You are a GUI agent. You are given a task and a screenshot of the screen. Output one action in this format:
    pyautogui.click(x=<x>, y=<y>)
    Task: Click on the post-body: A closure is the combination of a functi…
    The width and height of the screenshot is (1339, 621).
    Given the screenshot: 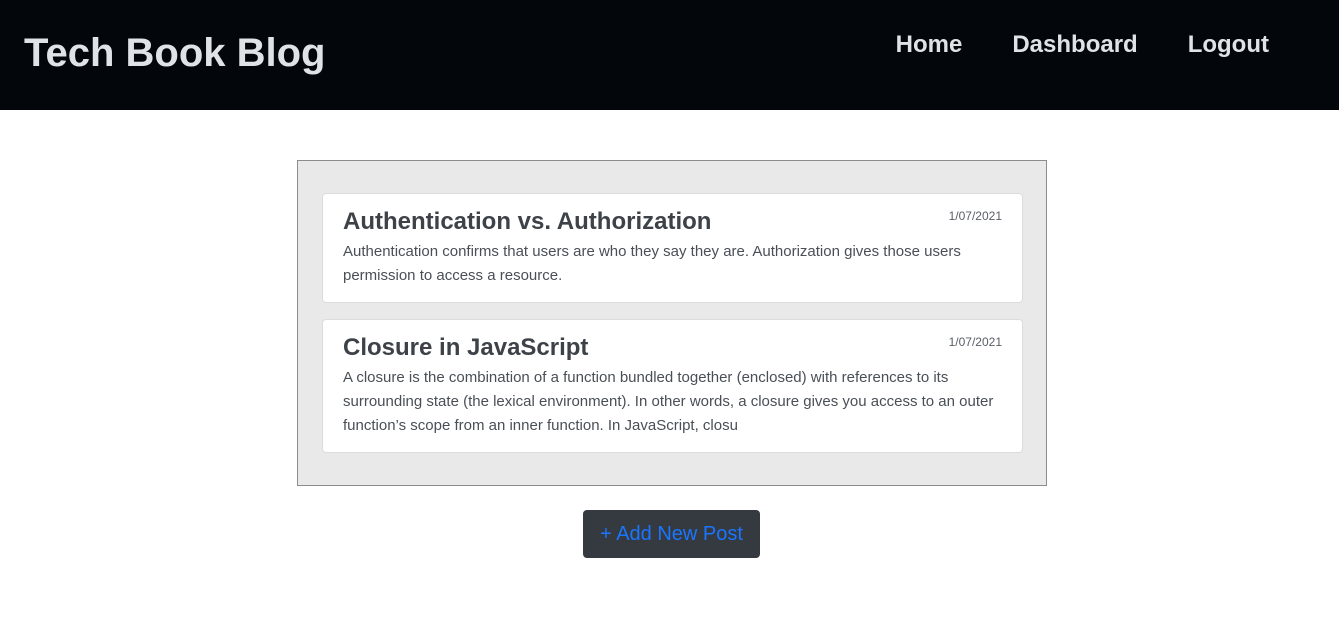 What is the action you would take?
    pyautogui.click(x=668, y=401)
    